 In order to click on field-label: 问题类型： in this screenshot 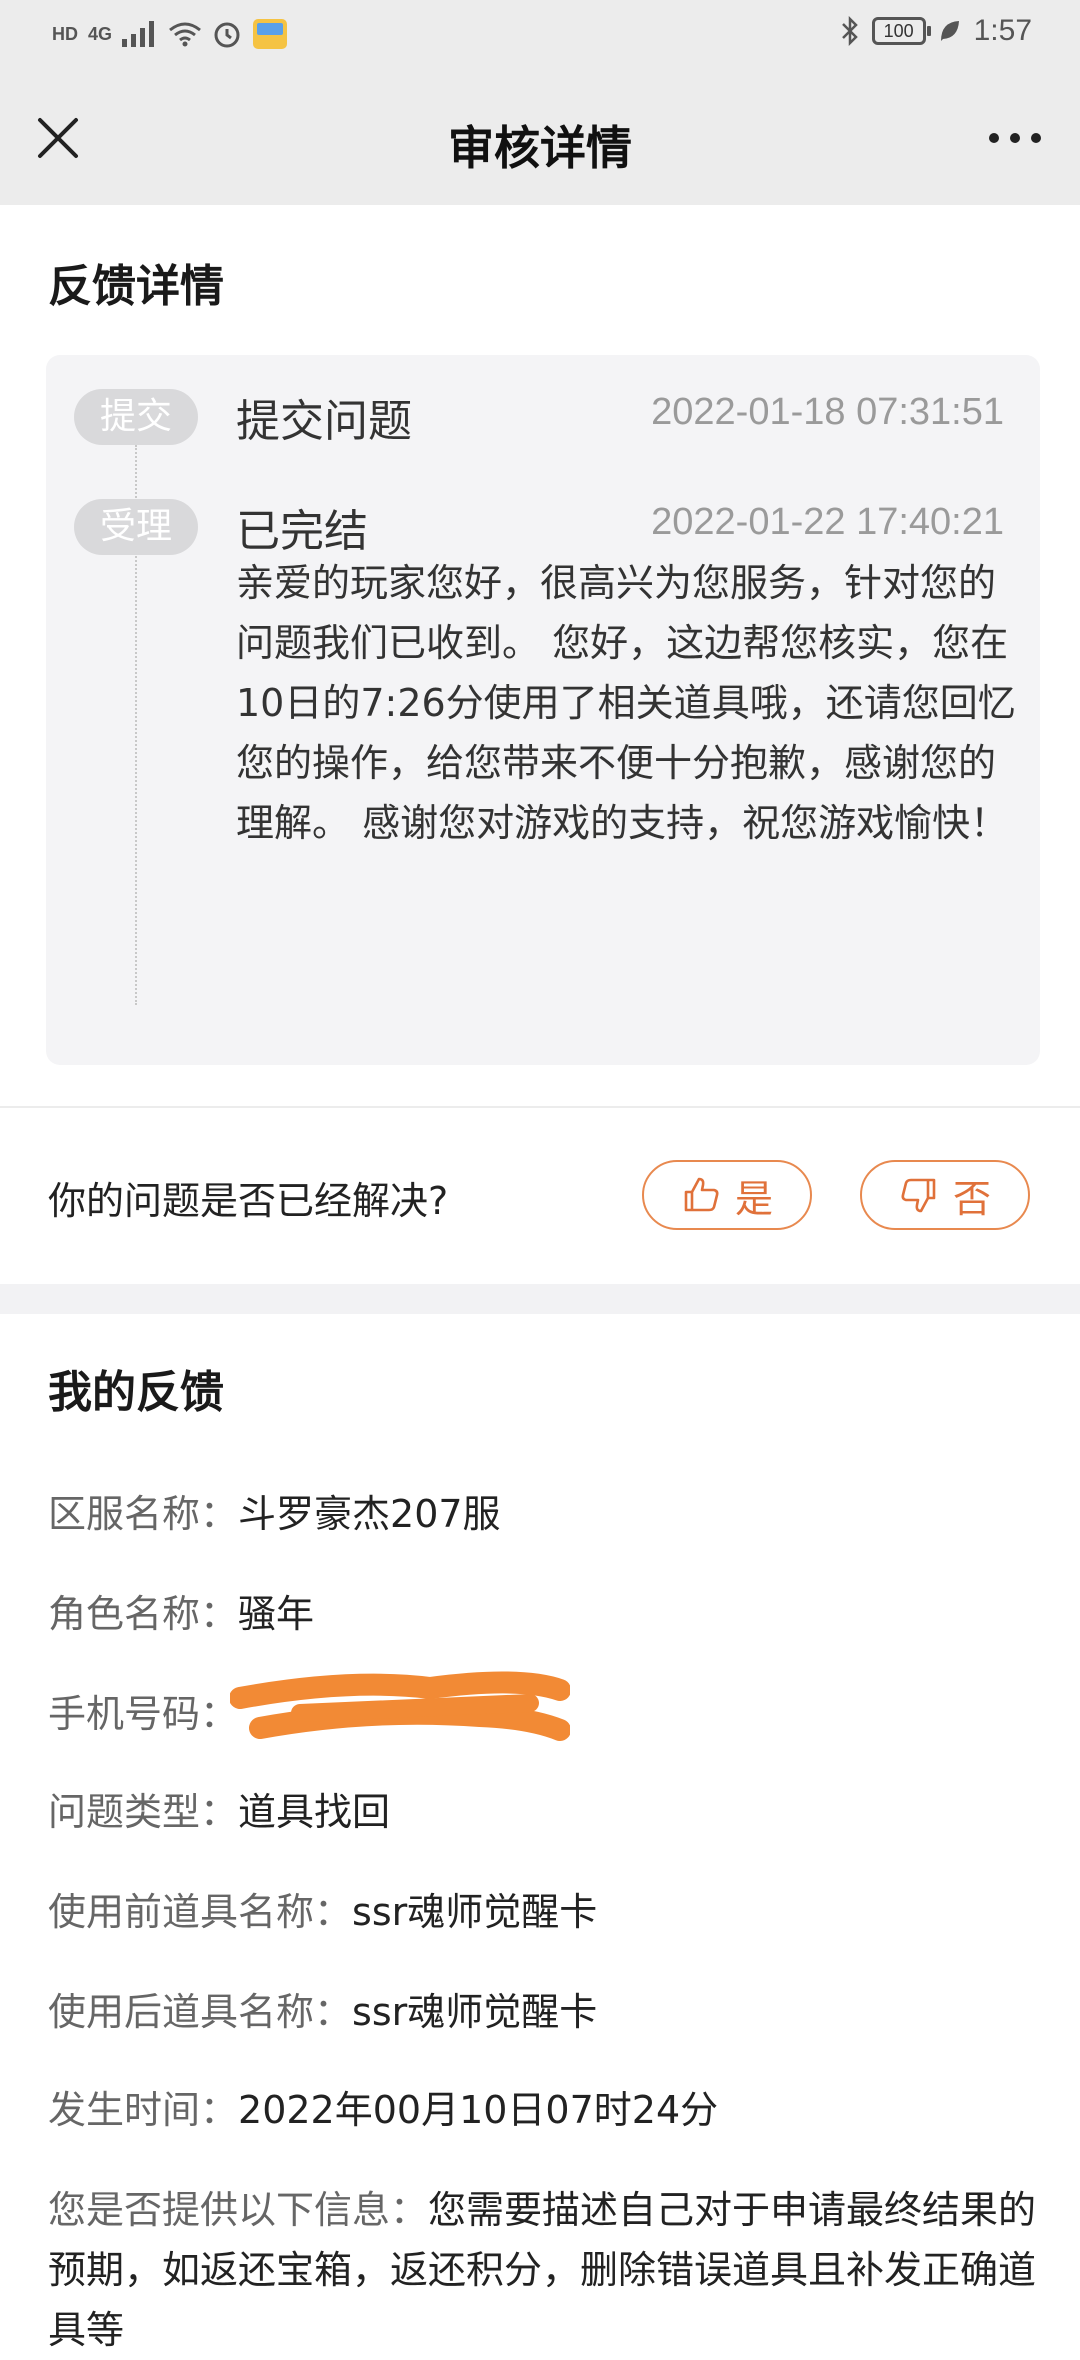, I will do `click(143, 1812)`.